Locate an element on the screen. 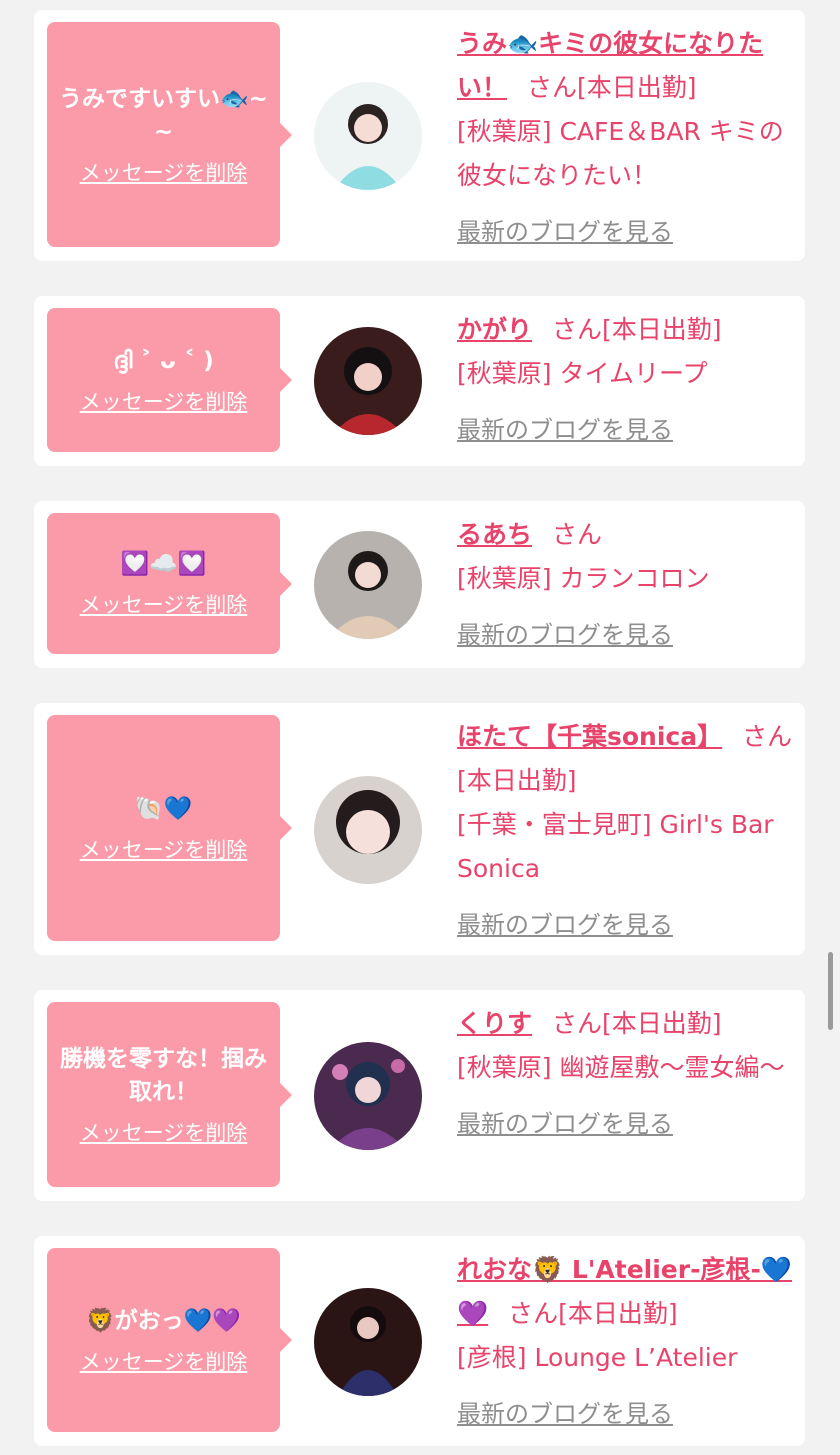 The height and width of the screenshot is (1455, 840). scrollbar is located at coordinates (830, 991).